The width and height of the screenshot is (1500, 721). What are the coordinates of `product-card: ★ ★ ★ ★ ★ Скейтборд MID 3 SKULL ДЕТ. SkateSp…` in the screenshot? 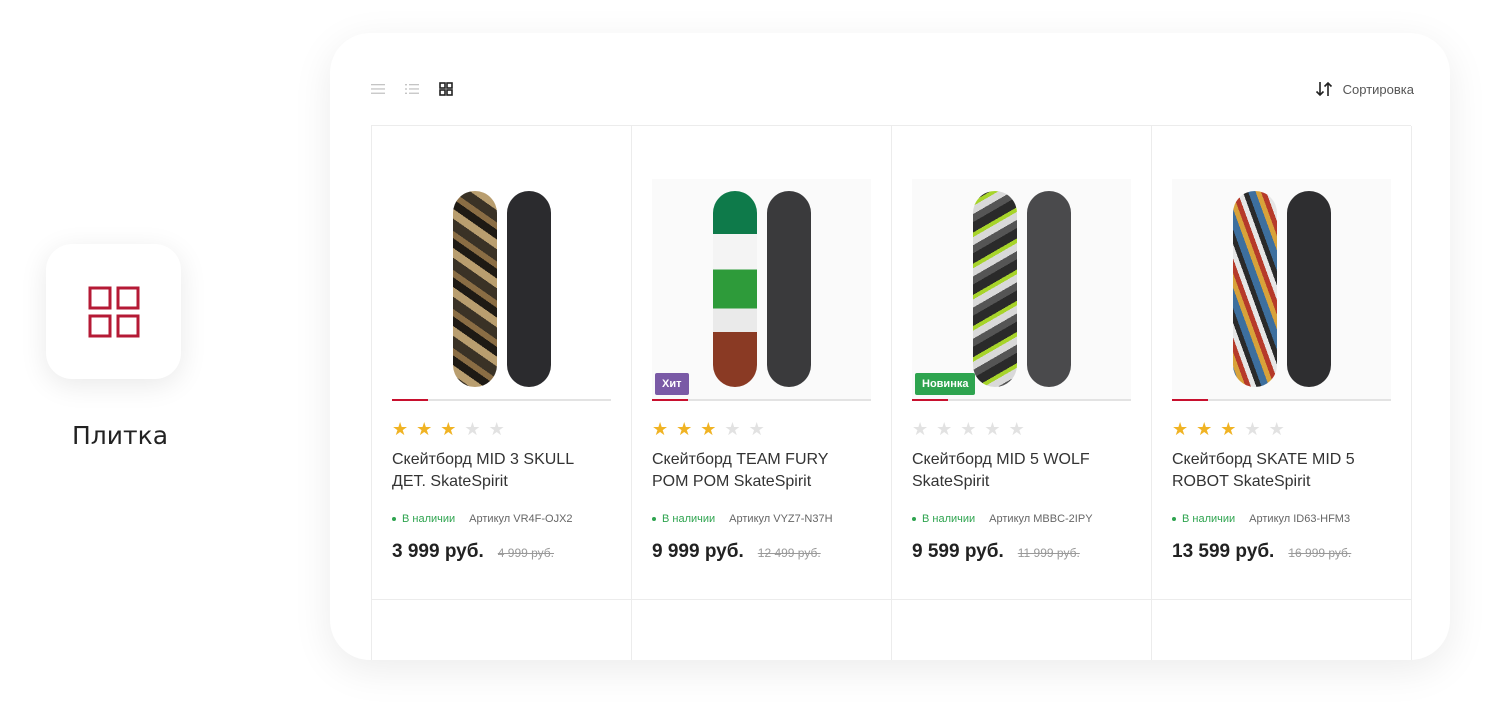 It's located at (502, 363).